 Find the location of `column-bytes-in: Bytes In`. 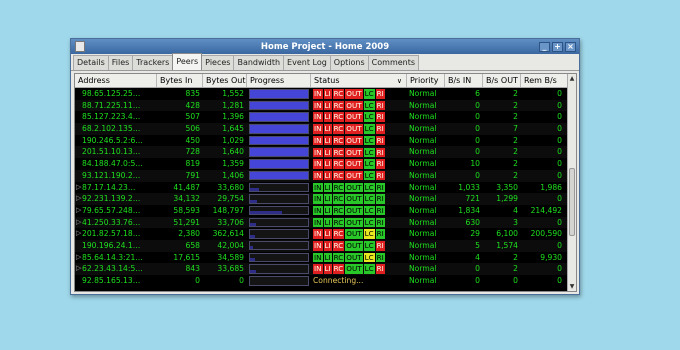

column-bytes-in: Bytes In is located at coordinates (180, 80).